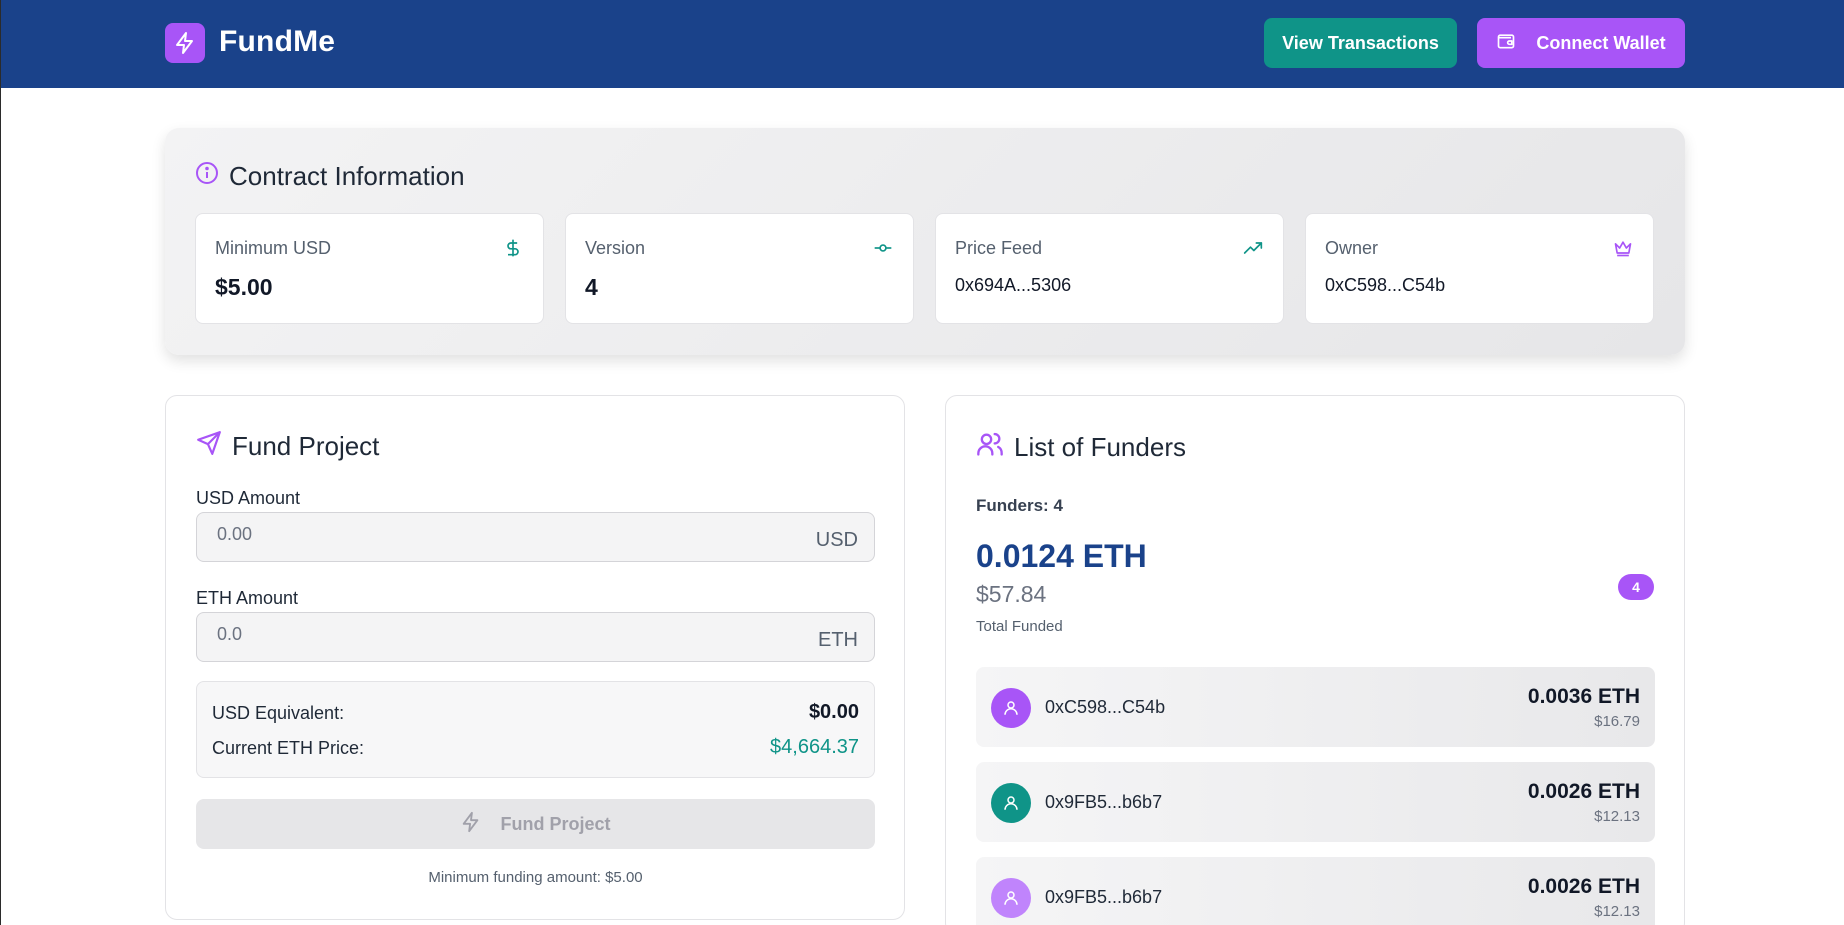 Image resolution: width=1844 pixels, height=925 pixels. Describe the element at coordinates (555, 823) in the screenshot. I see `fund-project-button-label: Fund Project` at that location.